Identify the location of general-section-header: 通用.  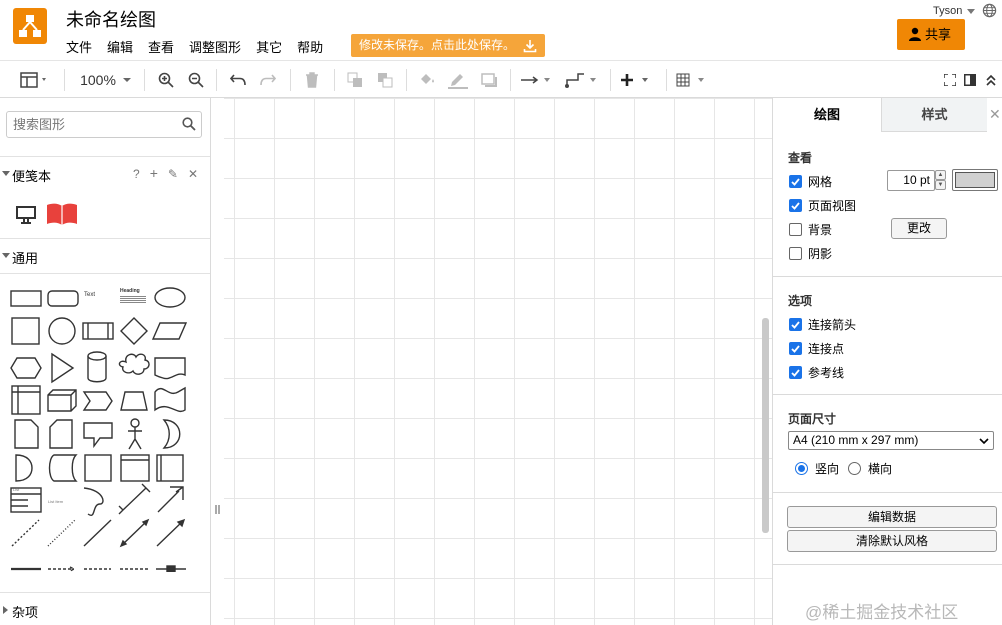
(105, 255).